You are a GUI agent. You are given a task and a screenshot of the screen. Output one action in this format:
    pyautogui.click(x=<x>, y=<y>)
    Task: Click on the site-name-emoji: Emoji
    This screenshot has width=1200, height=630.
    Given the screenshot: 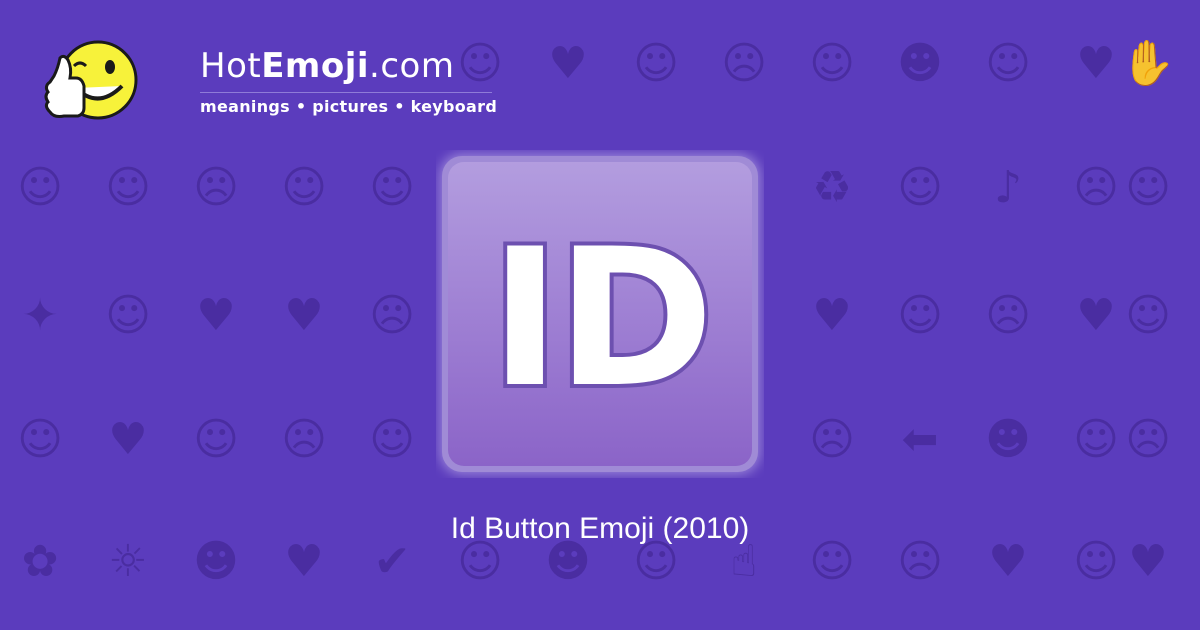 What is the action you would take?
    pyautogui.click(x=315, y=66)
    